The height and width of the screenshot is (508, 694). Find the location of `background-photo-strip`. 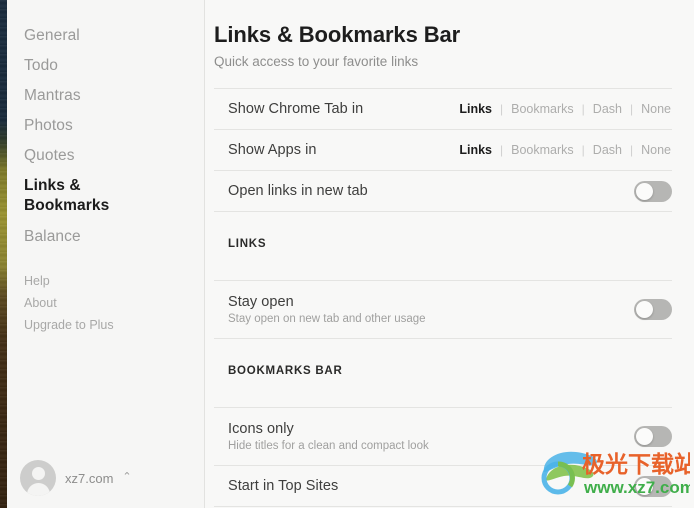

background-photo-strip is located at coordinates (3, 254).